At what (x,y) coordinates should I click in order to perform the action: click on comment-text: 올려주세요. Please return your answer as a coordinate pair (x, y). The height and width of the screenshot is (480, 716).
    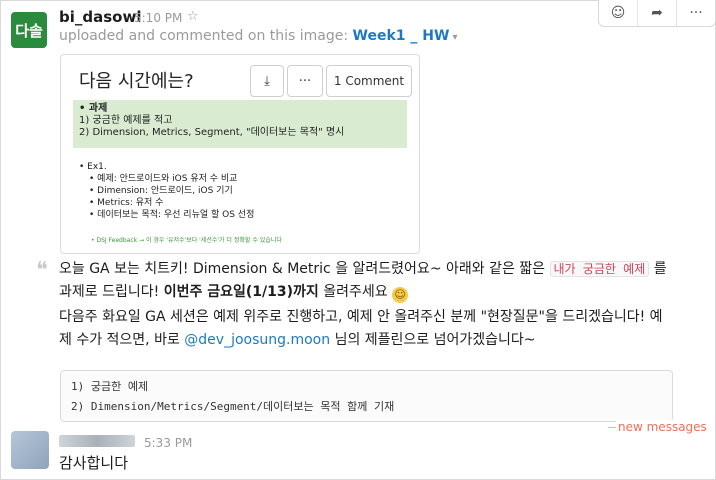
    Looking at the image, I should click on (355, 292).